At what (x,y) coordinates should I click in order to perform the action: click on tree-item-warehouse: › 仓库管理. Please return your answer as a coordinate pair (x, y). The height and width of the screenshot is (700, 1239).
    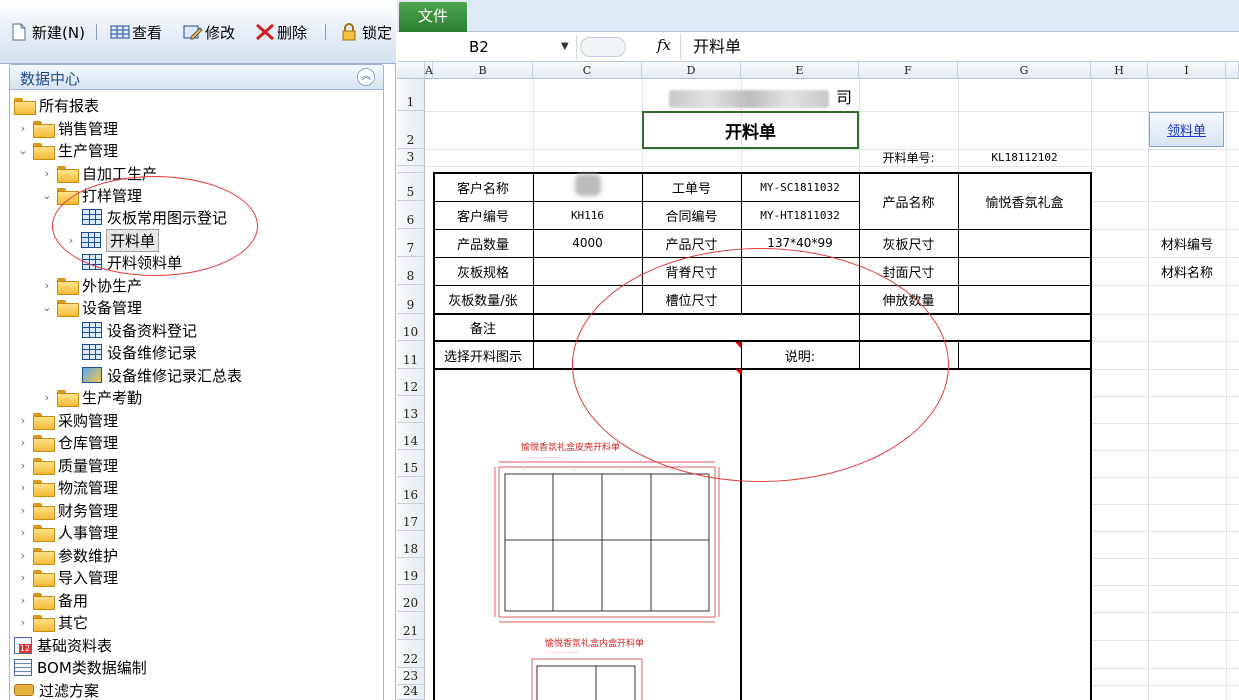
    Looking at the image, I should click on (68, 442).